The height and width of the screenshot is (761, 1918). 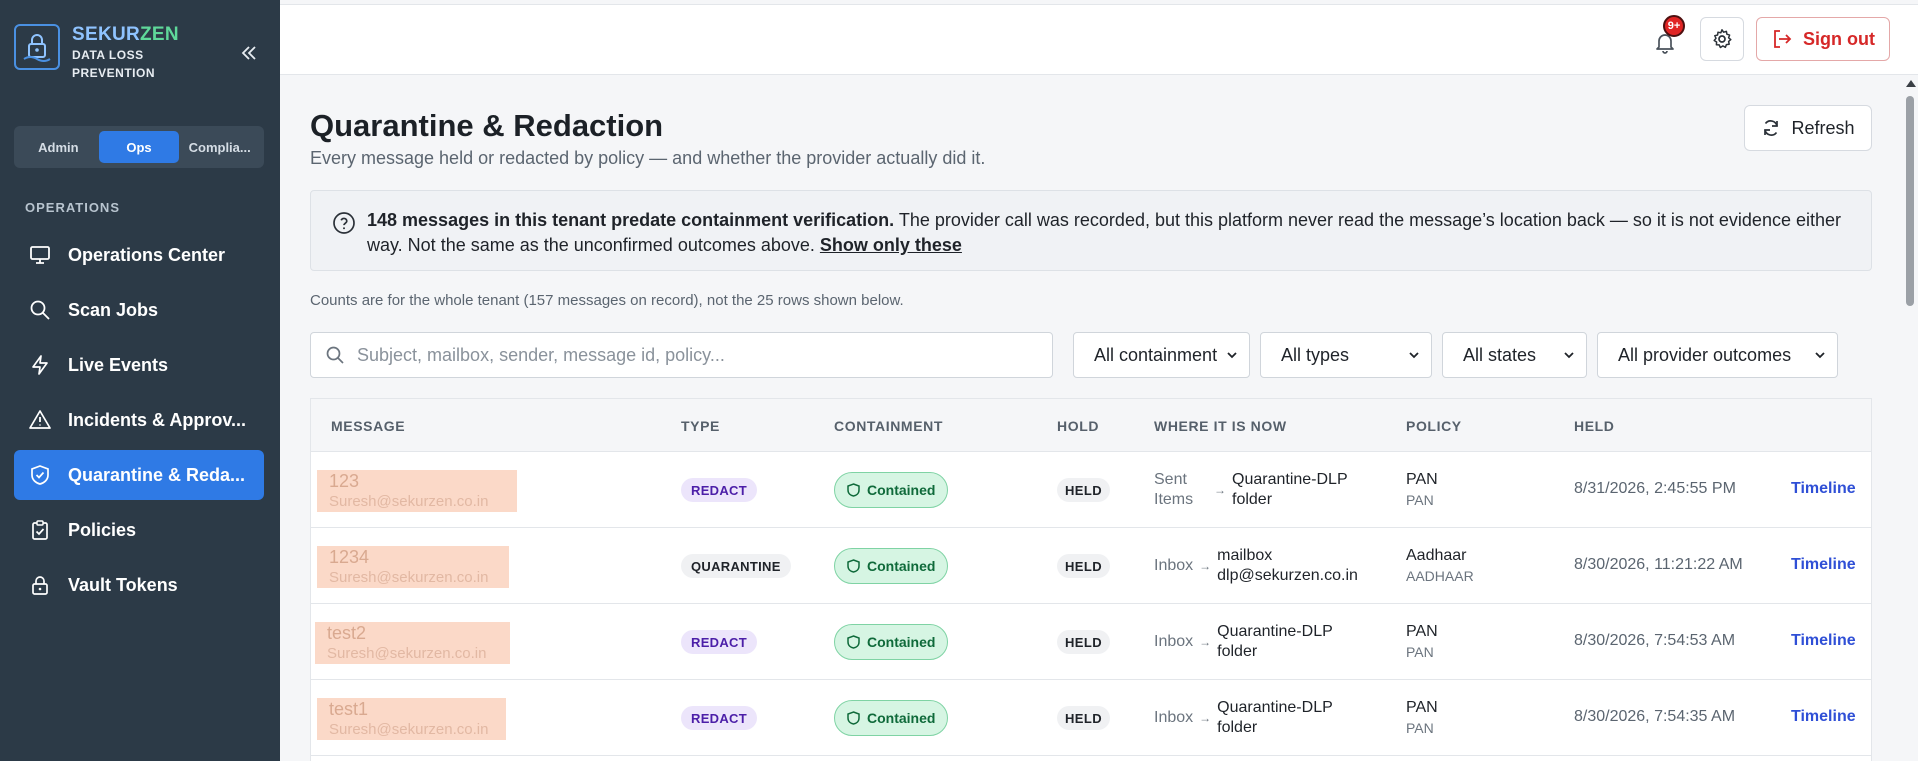 I want to click on clipboard-check-icon, so click(x=40, y=530).